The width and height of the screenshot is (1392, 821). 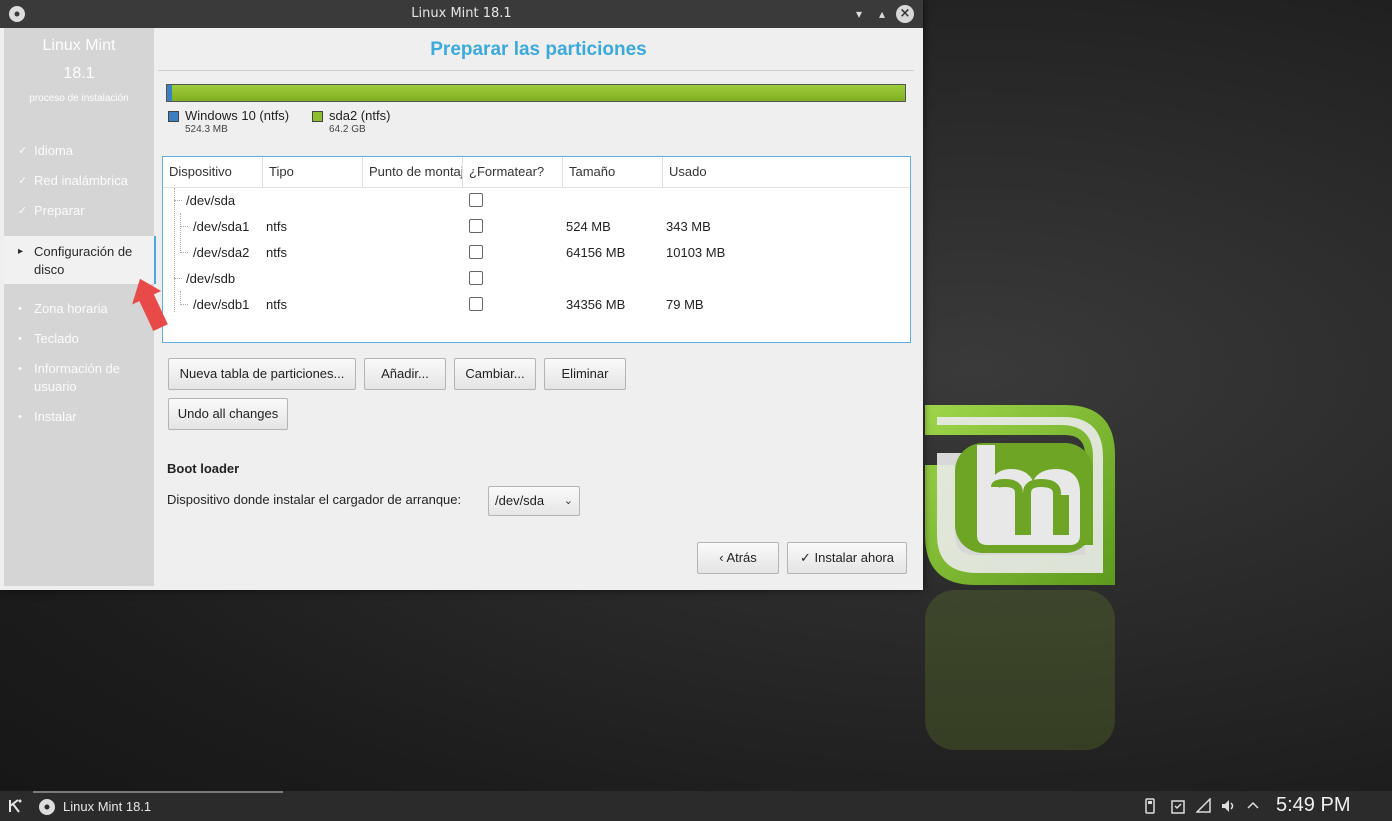 What do you see at coordinates (79, 45) in the screenshot?
I see `sidebar-product: Linux Mint` at bounding box center [79, 45].